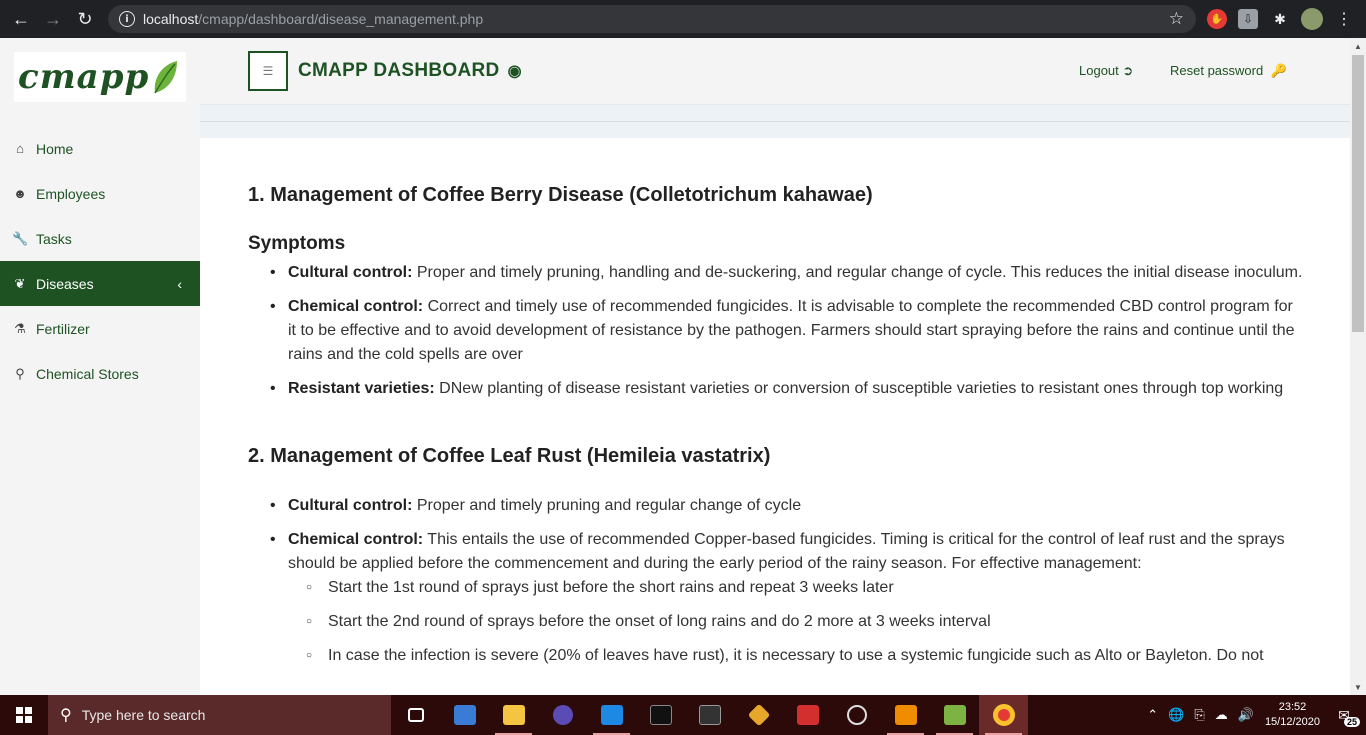  Describe the element at coordinates (905, 715) in the screenshot. I see `sublime-text-icon` at that location.